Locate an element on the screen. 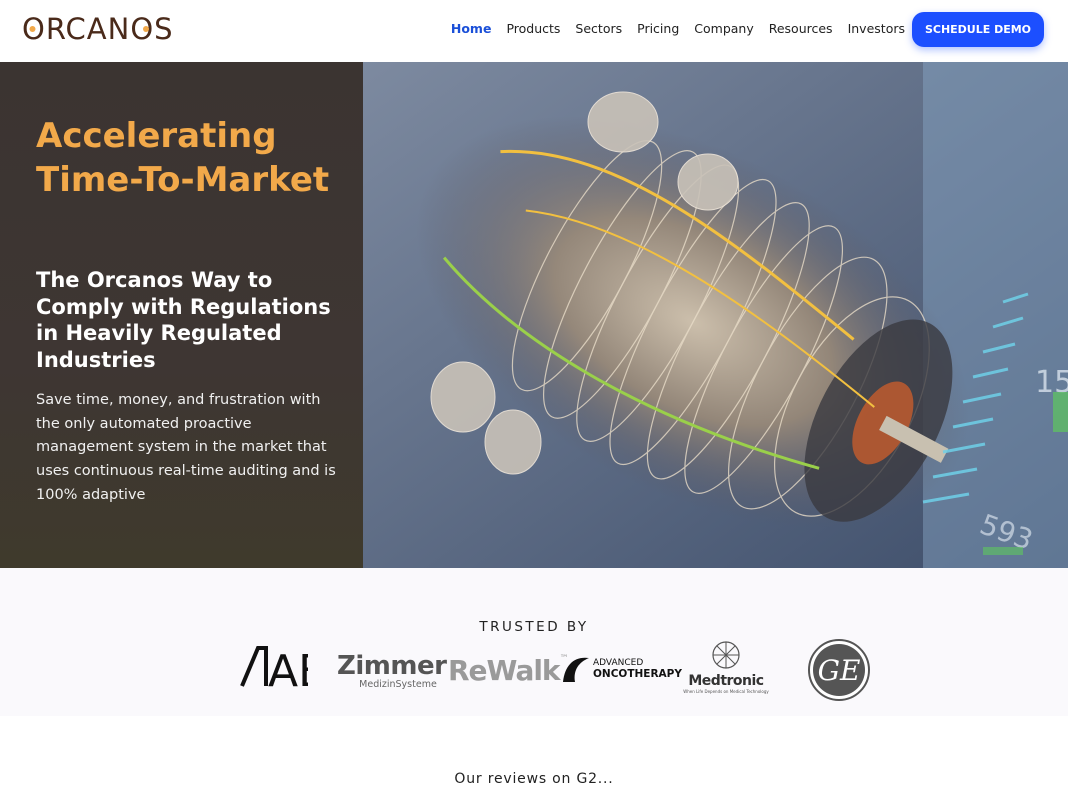  svg-text: AB is located at coordinates (288, 667).